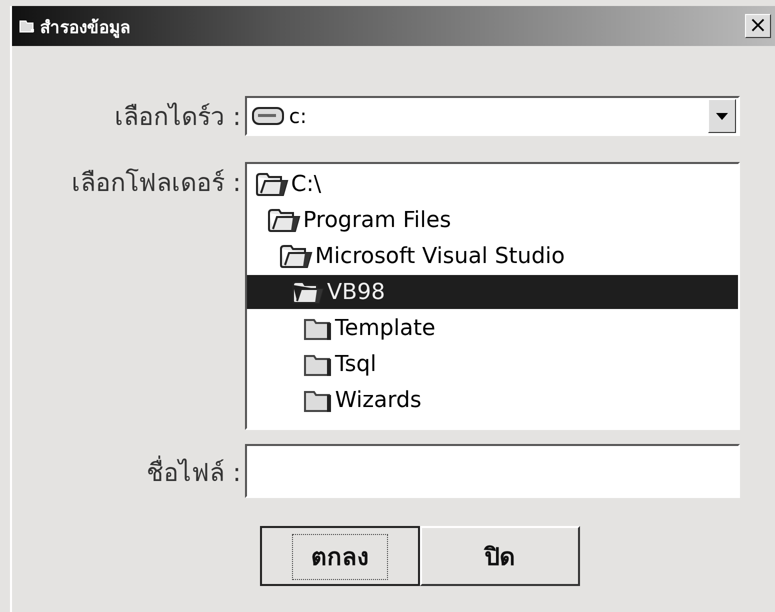  What do you see at coordinates (156, 183) in the screenshot?
I see `folder-label: เลือกโฟลเดอร์ :` at bounding box center [156, 183].